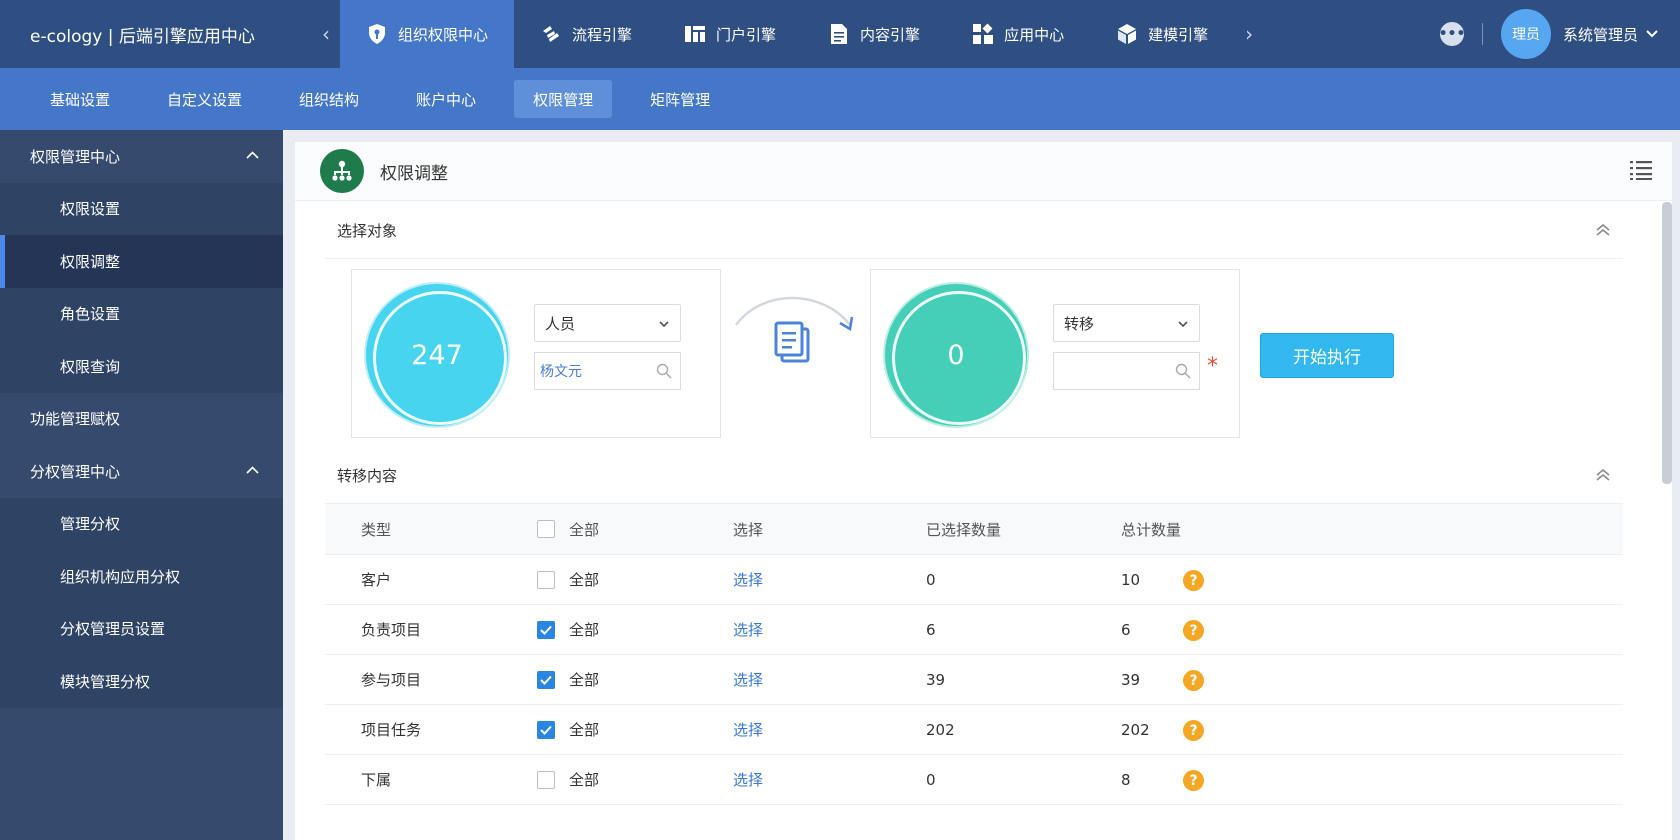  I want to click on divider, so click(1482, 34).